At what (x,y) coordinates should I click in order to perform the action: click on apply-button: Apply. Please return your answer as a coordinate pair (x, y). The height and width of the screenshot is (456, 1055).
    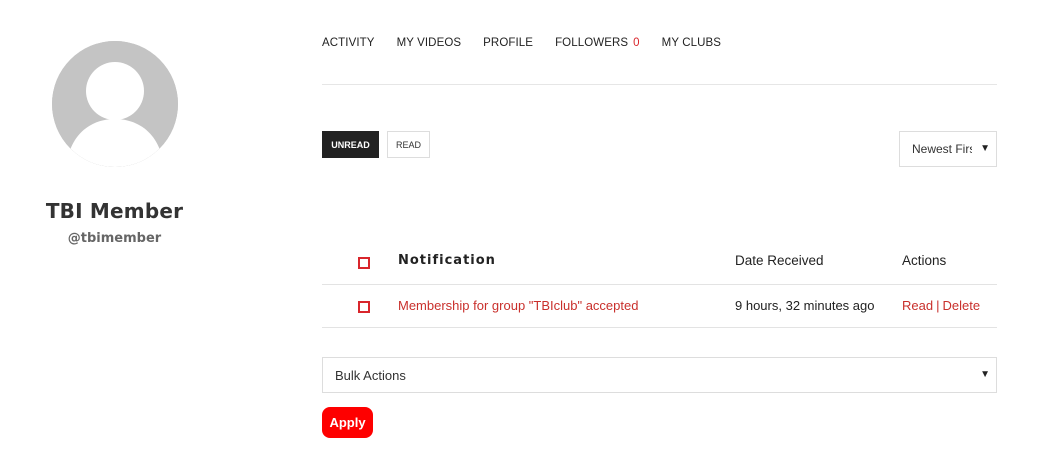
    Looking at the image, I should click on (347, 422).